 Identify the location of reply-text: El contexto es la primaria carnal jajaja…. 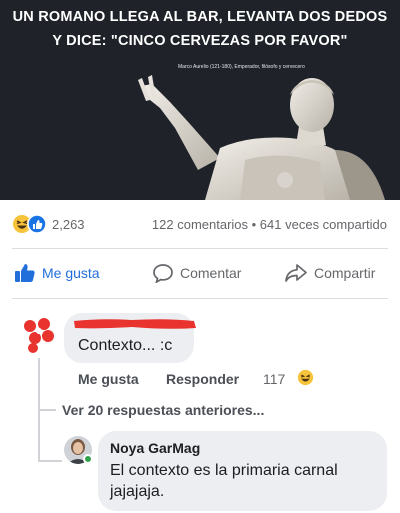
(224, 481).